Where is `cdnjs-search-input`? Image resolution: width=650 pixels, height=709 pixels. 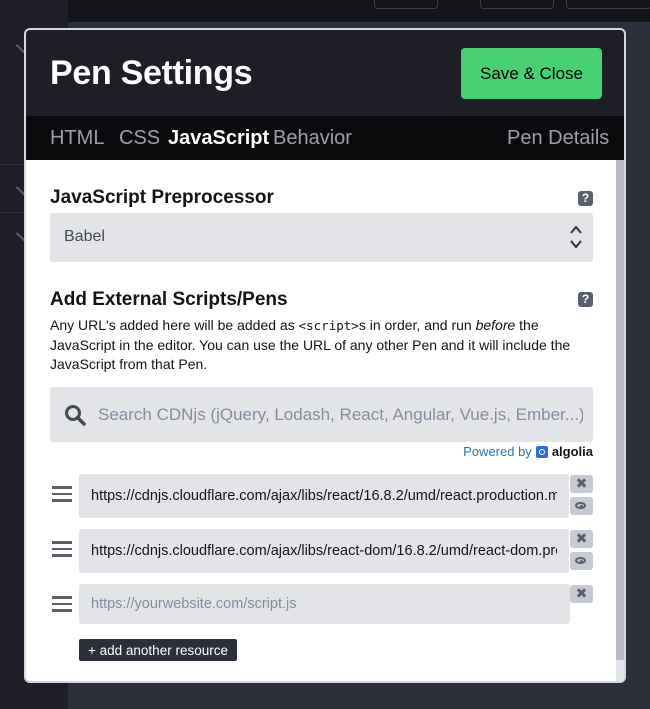 cdnjs-search-input is located at coordinates (340, 414).